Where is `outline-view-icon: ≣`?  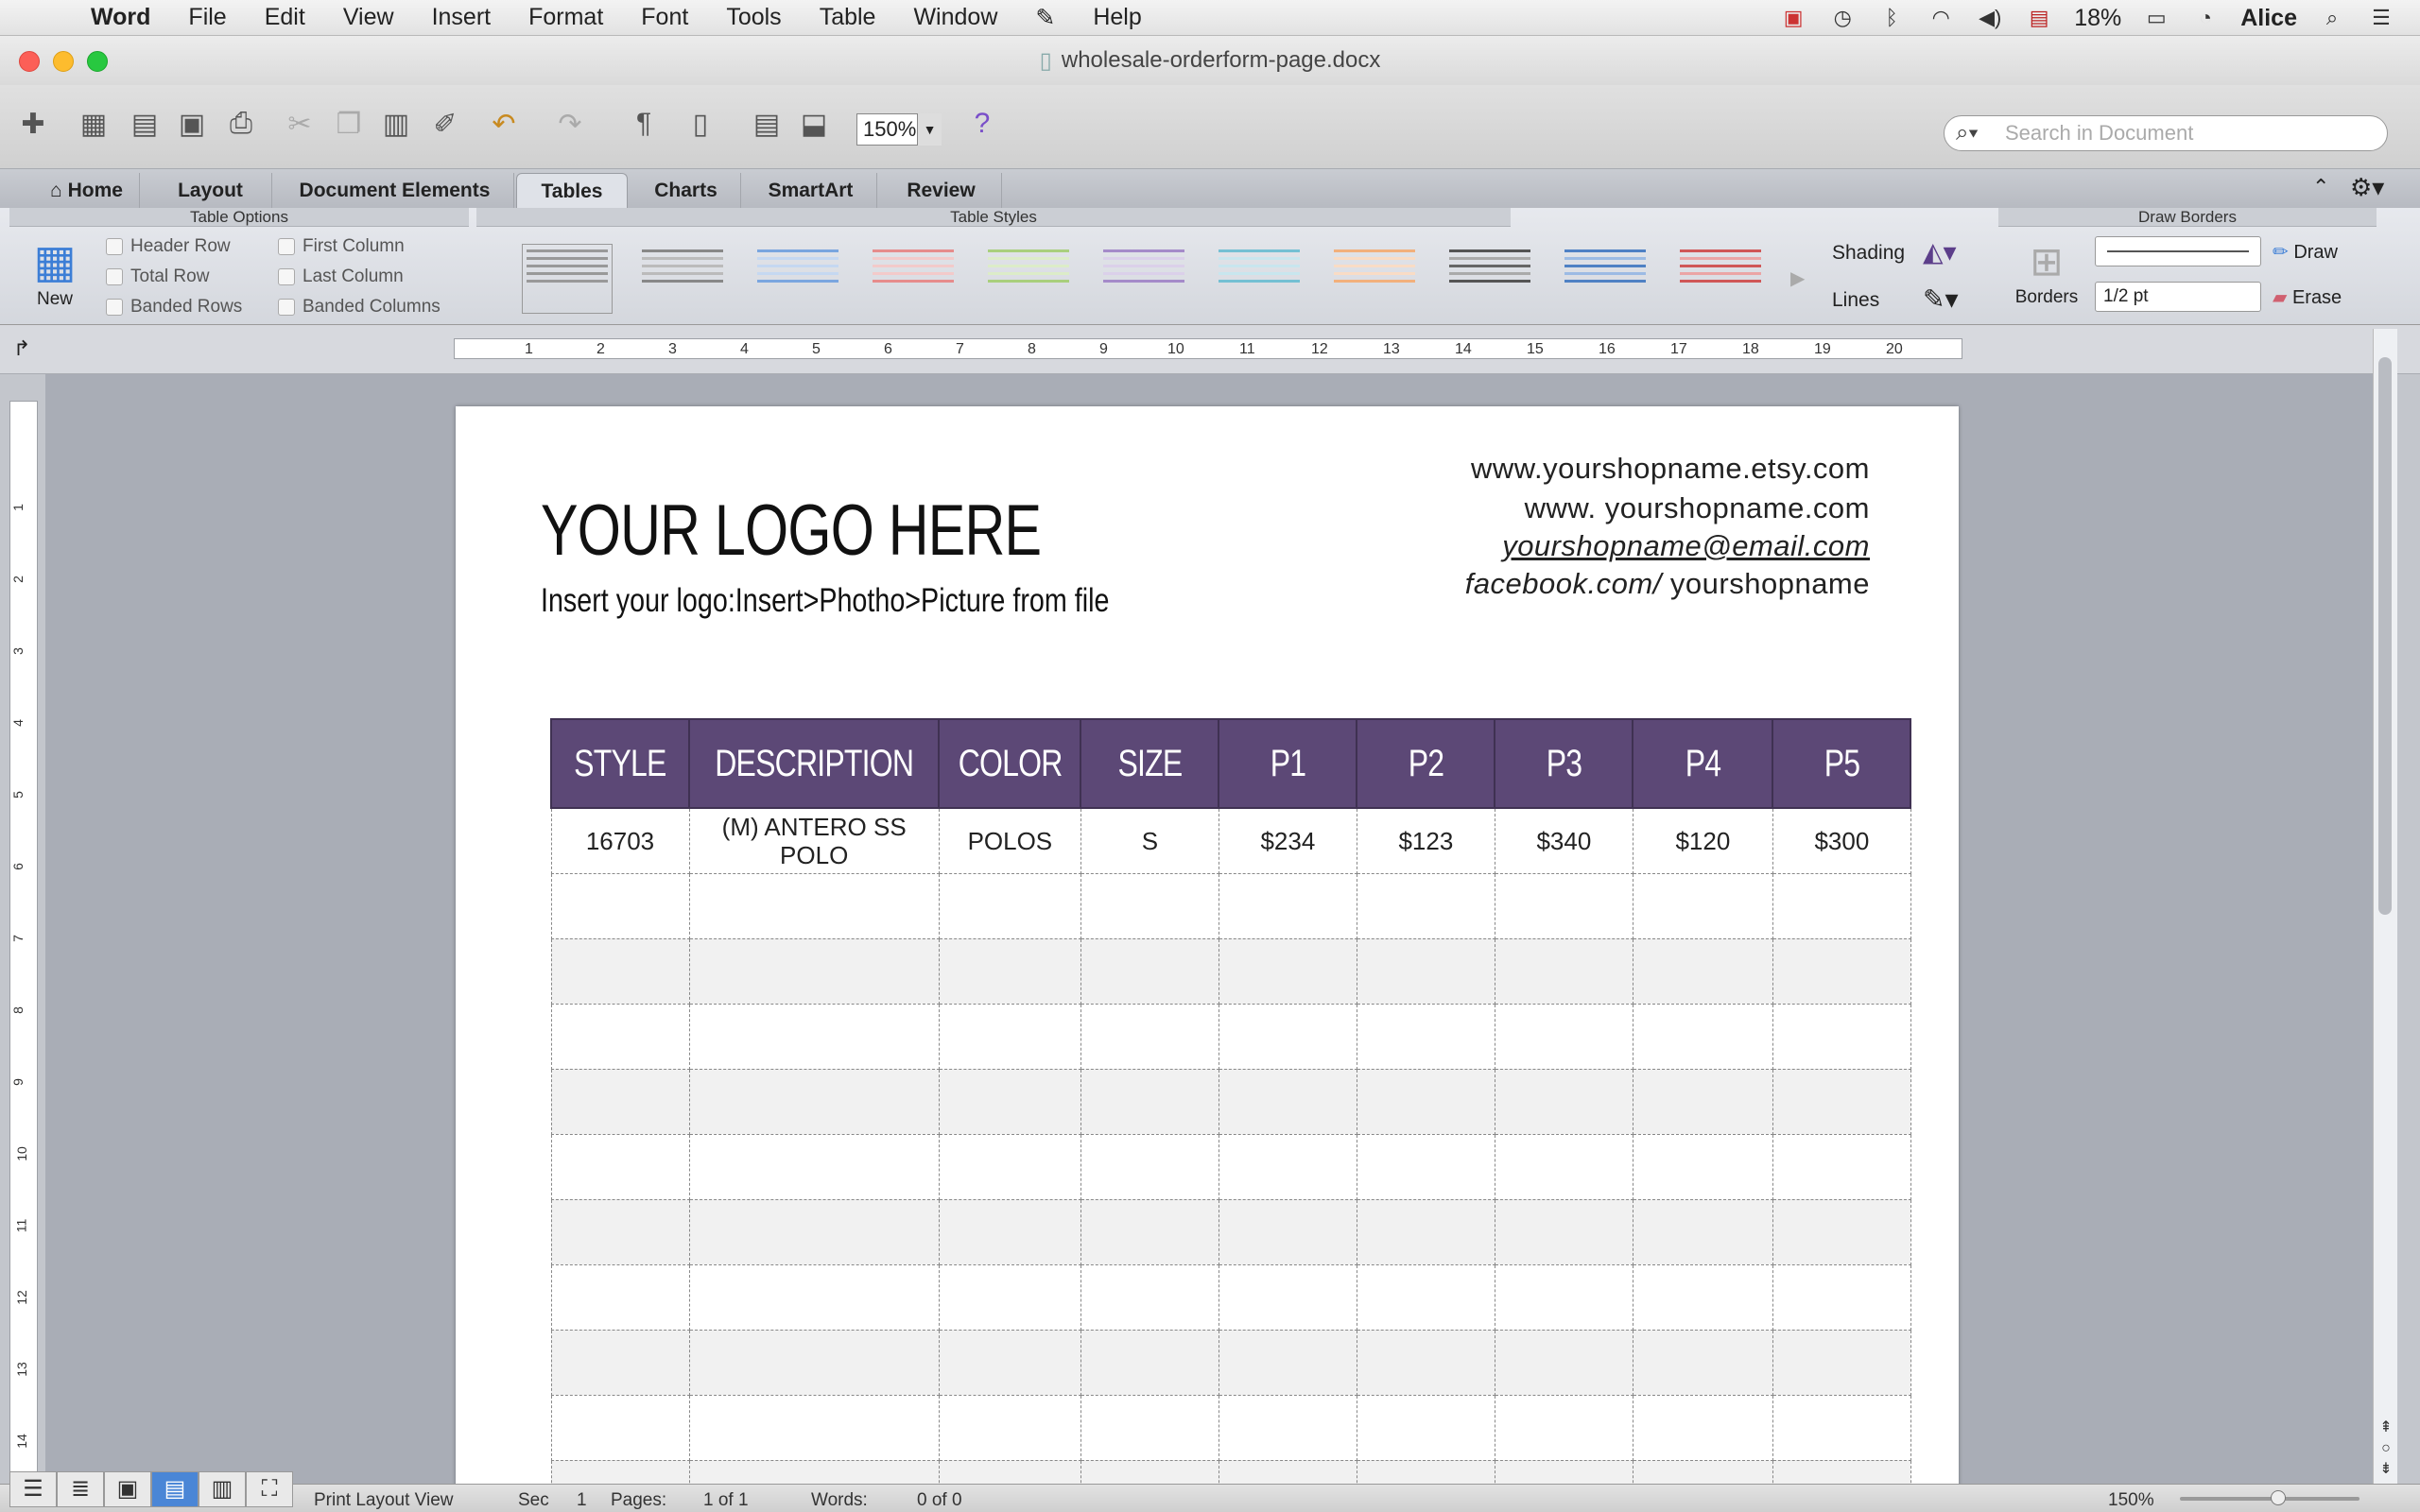 outline-view-icon: ≣ is located at coordinates (80, 1489).